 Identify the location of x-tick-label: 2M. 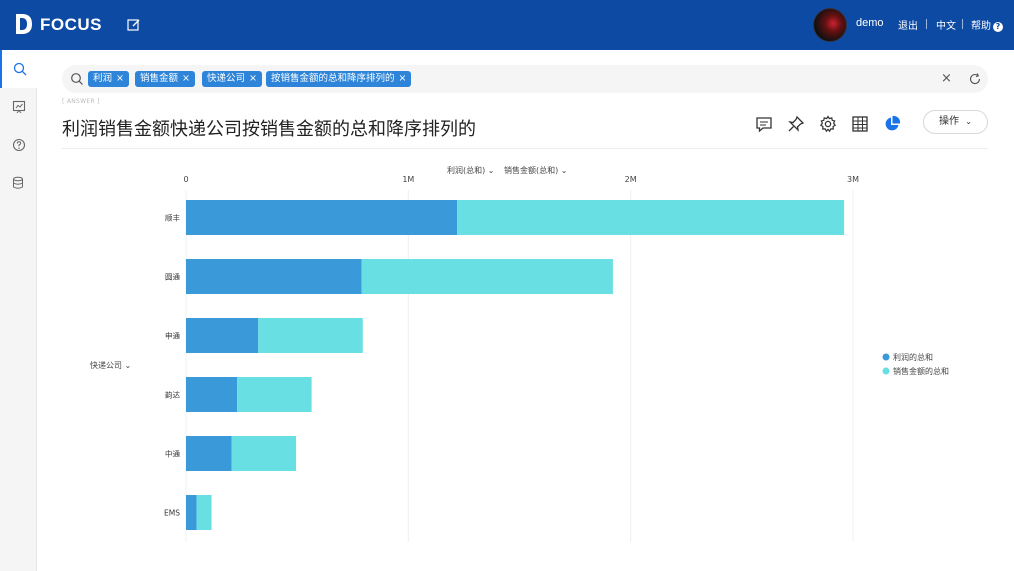
(631, 179).